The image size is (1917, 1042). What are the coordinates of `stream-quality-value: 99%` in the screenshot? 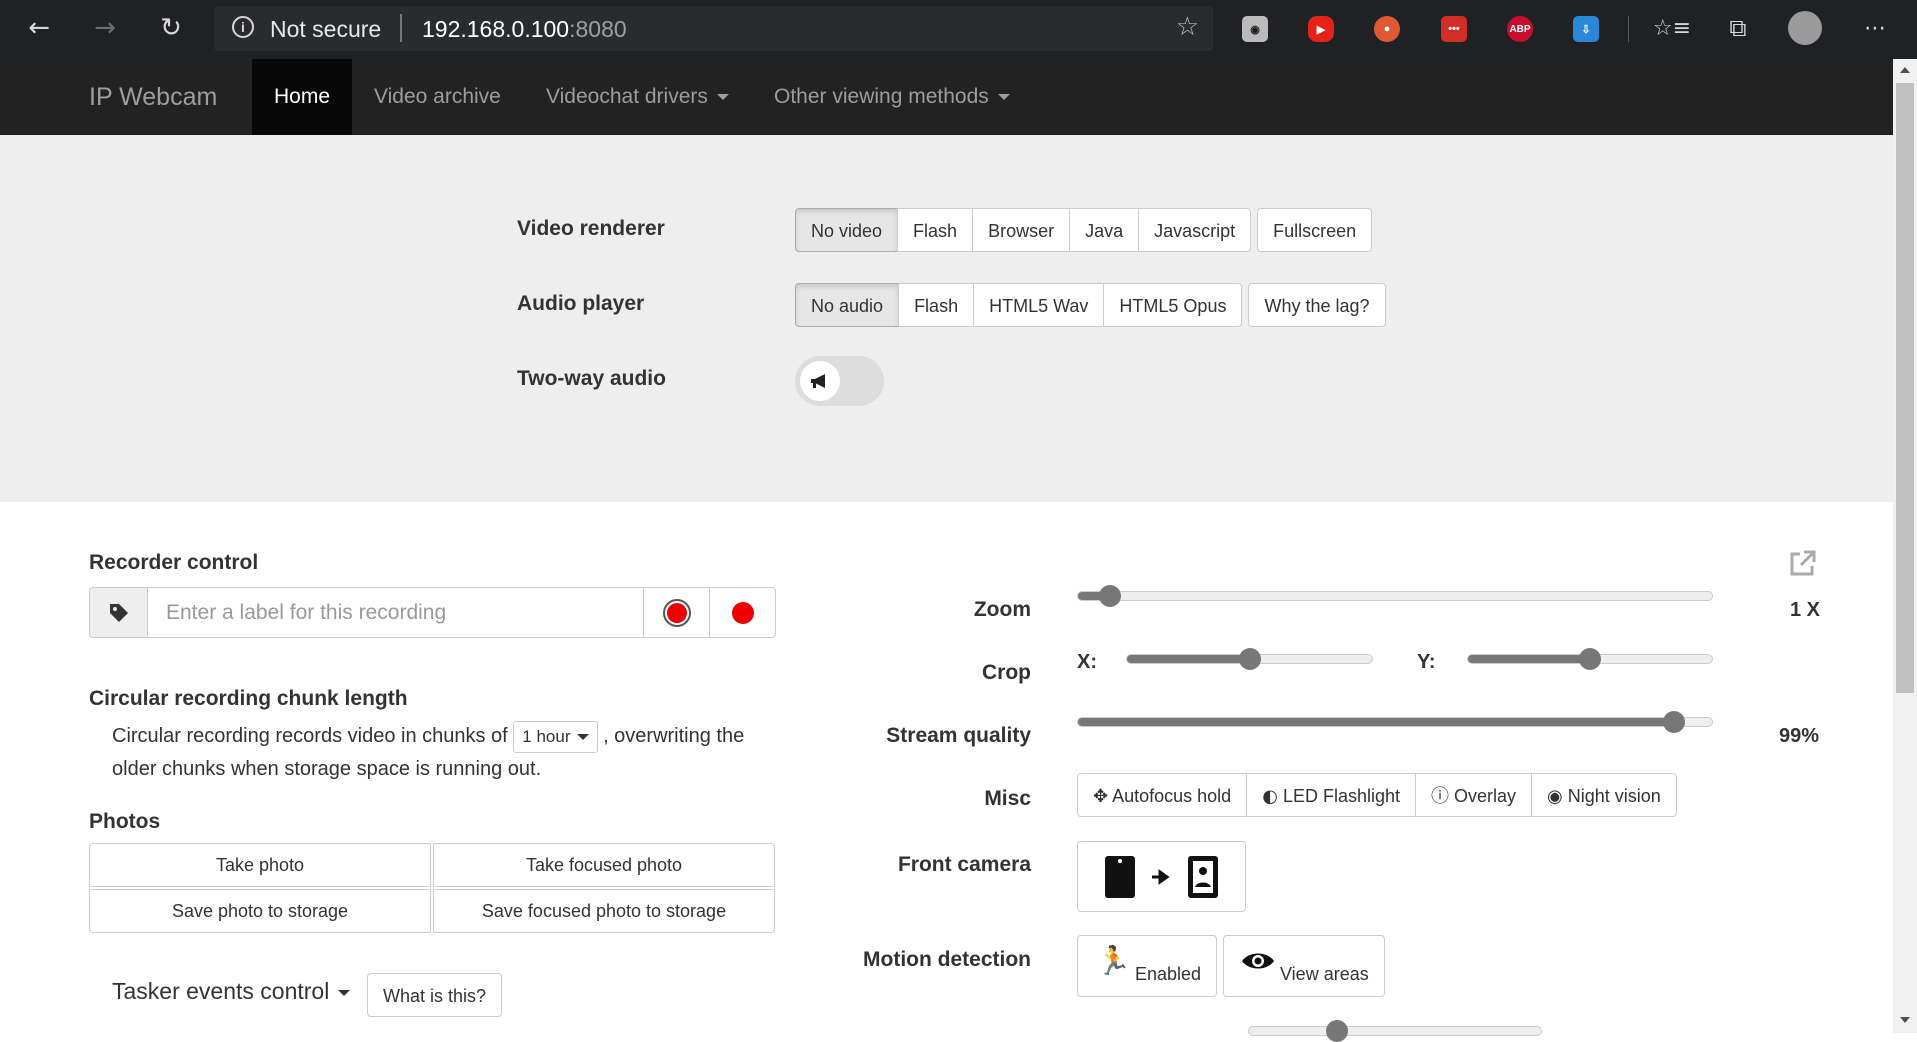 It's located at (1799, 736).